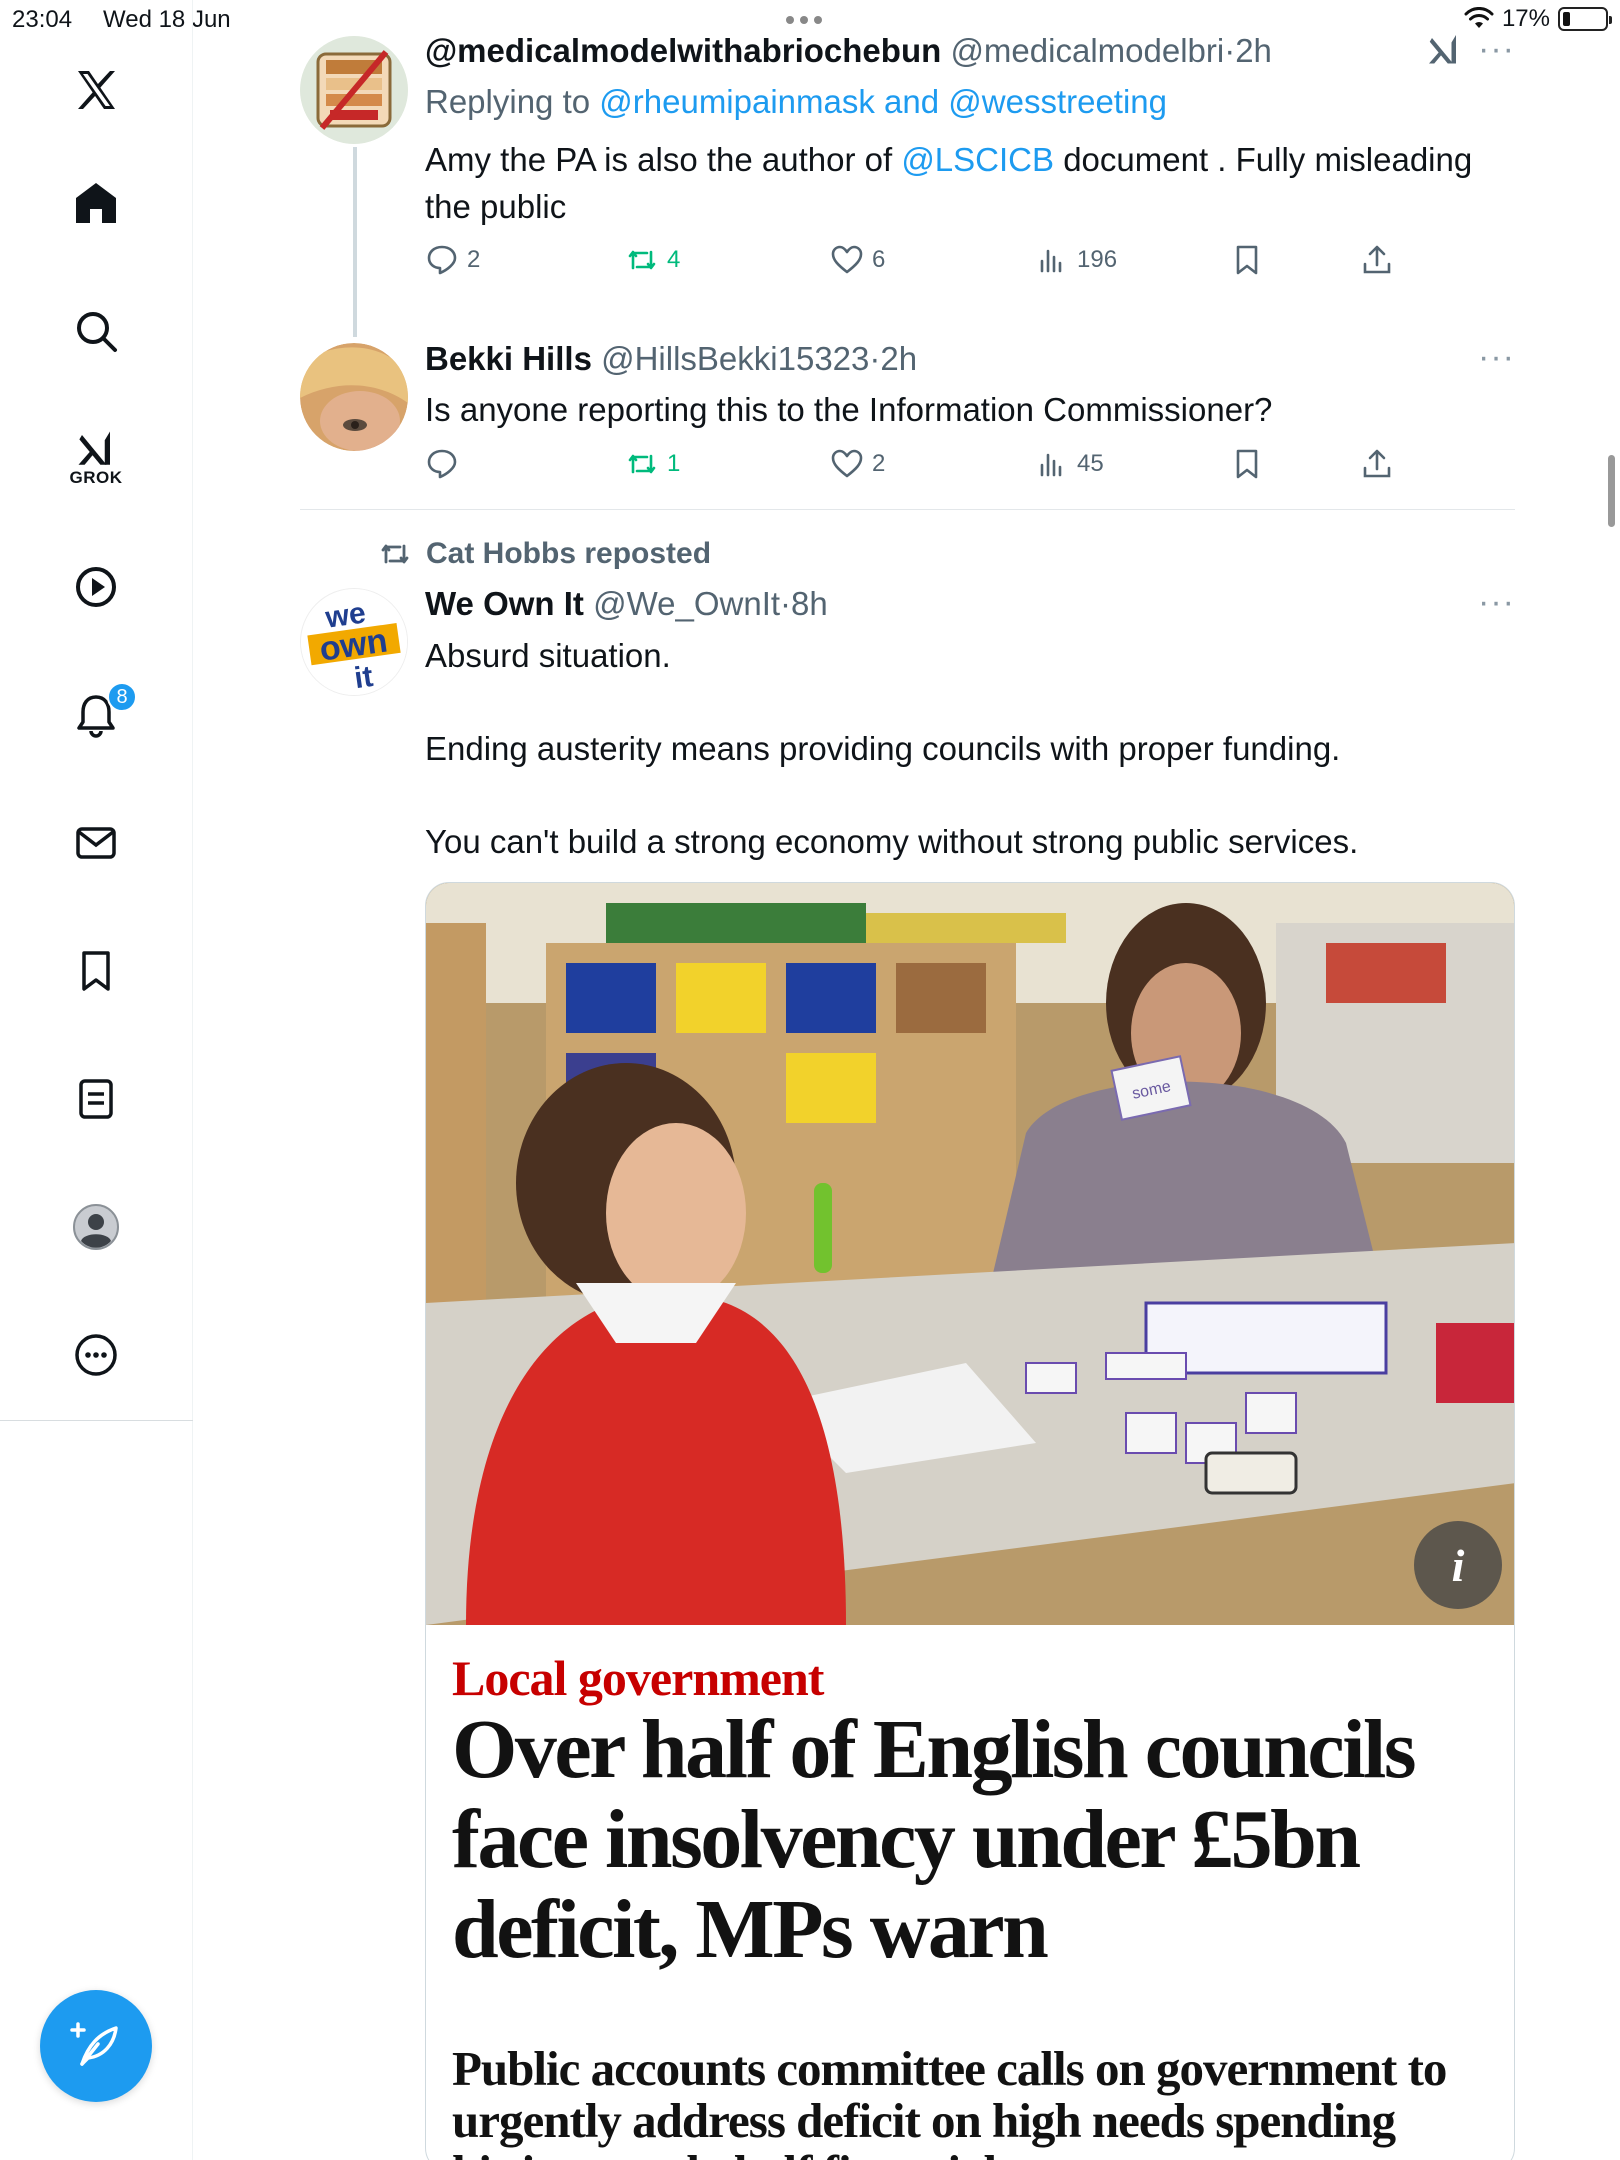 Image resolution: width=1620 pixels, height=2160 pixels. What do you see at coordinates (970, 265) in the screenshot?
I see `tweet-actions: 2 4 6 196` at bounding box center [970, 265].